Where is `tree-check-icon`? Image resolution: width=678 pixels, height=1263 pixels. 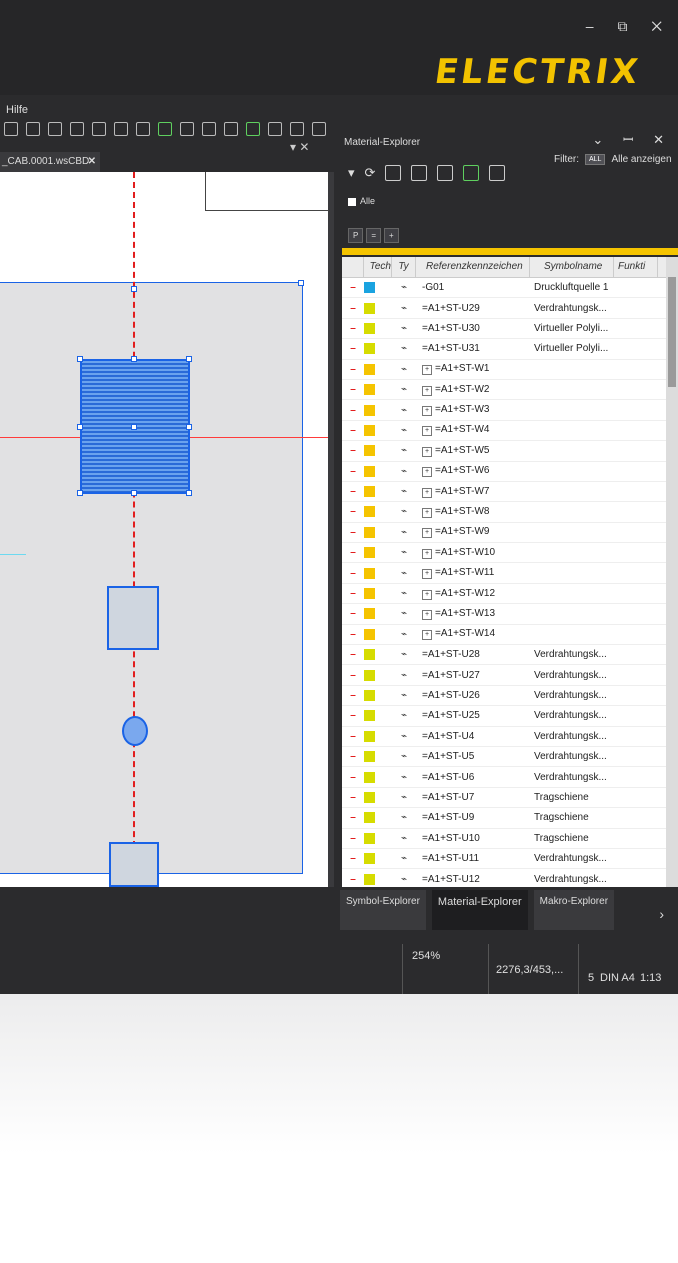 tree-check-icon is located at coordinates (471, 173).